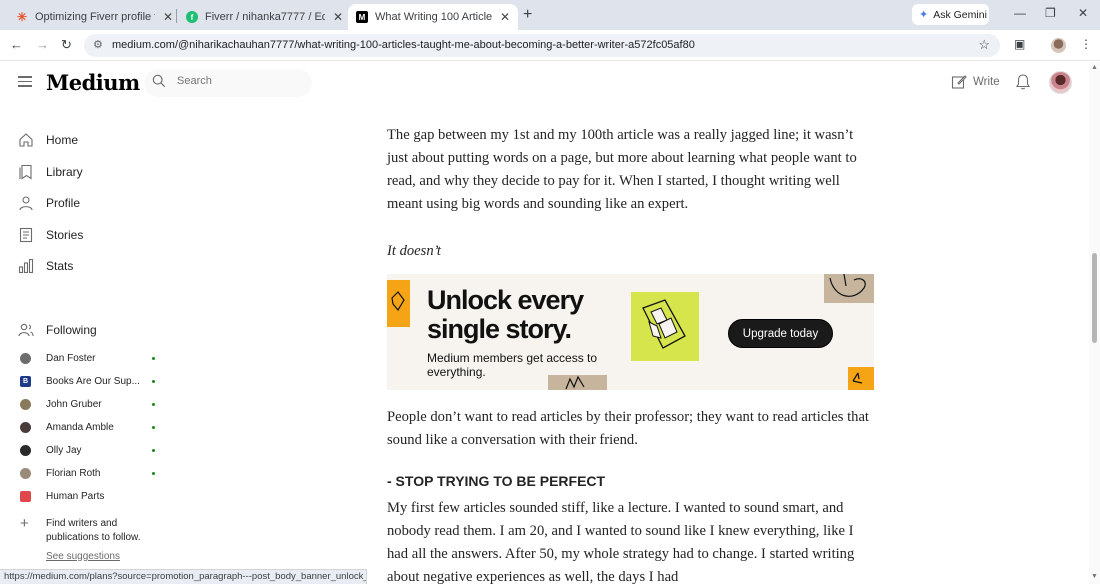  I want to click on following-name: Amanda Amble, so click(80, 427).